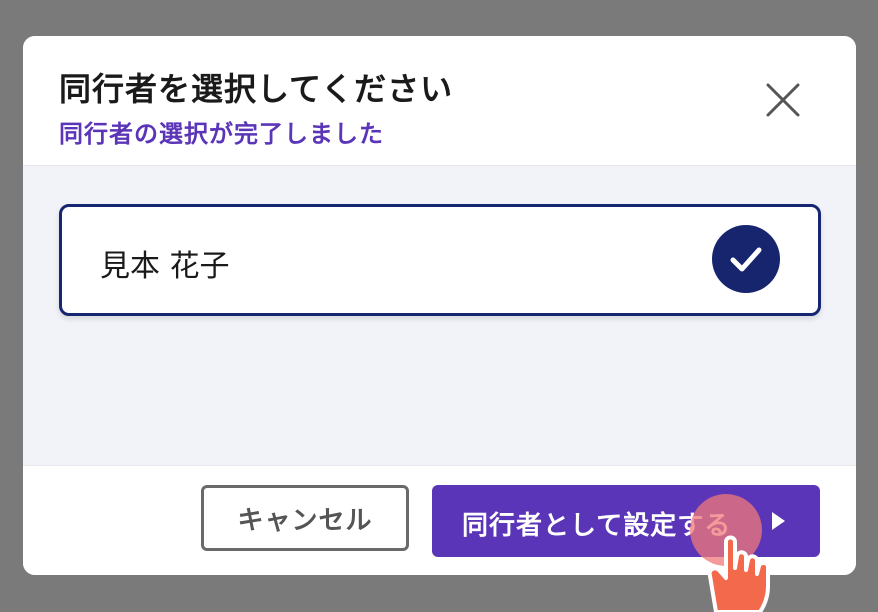 The image size is (878, 612). I want to click on checkmark-icon, so click(746, 259).